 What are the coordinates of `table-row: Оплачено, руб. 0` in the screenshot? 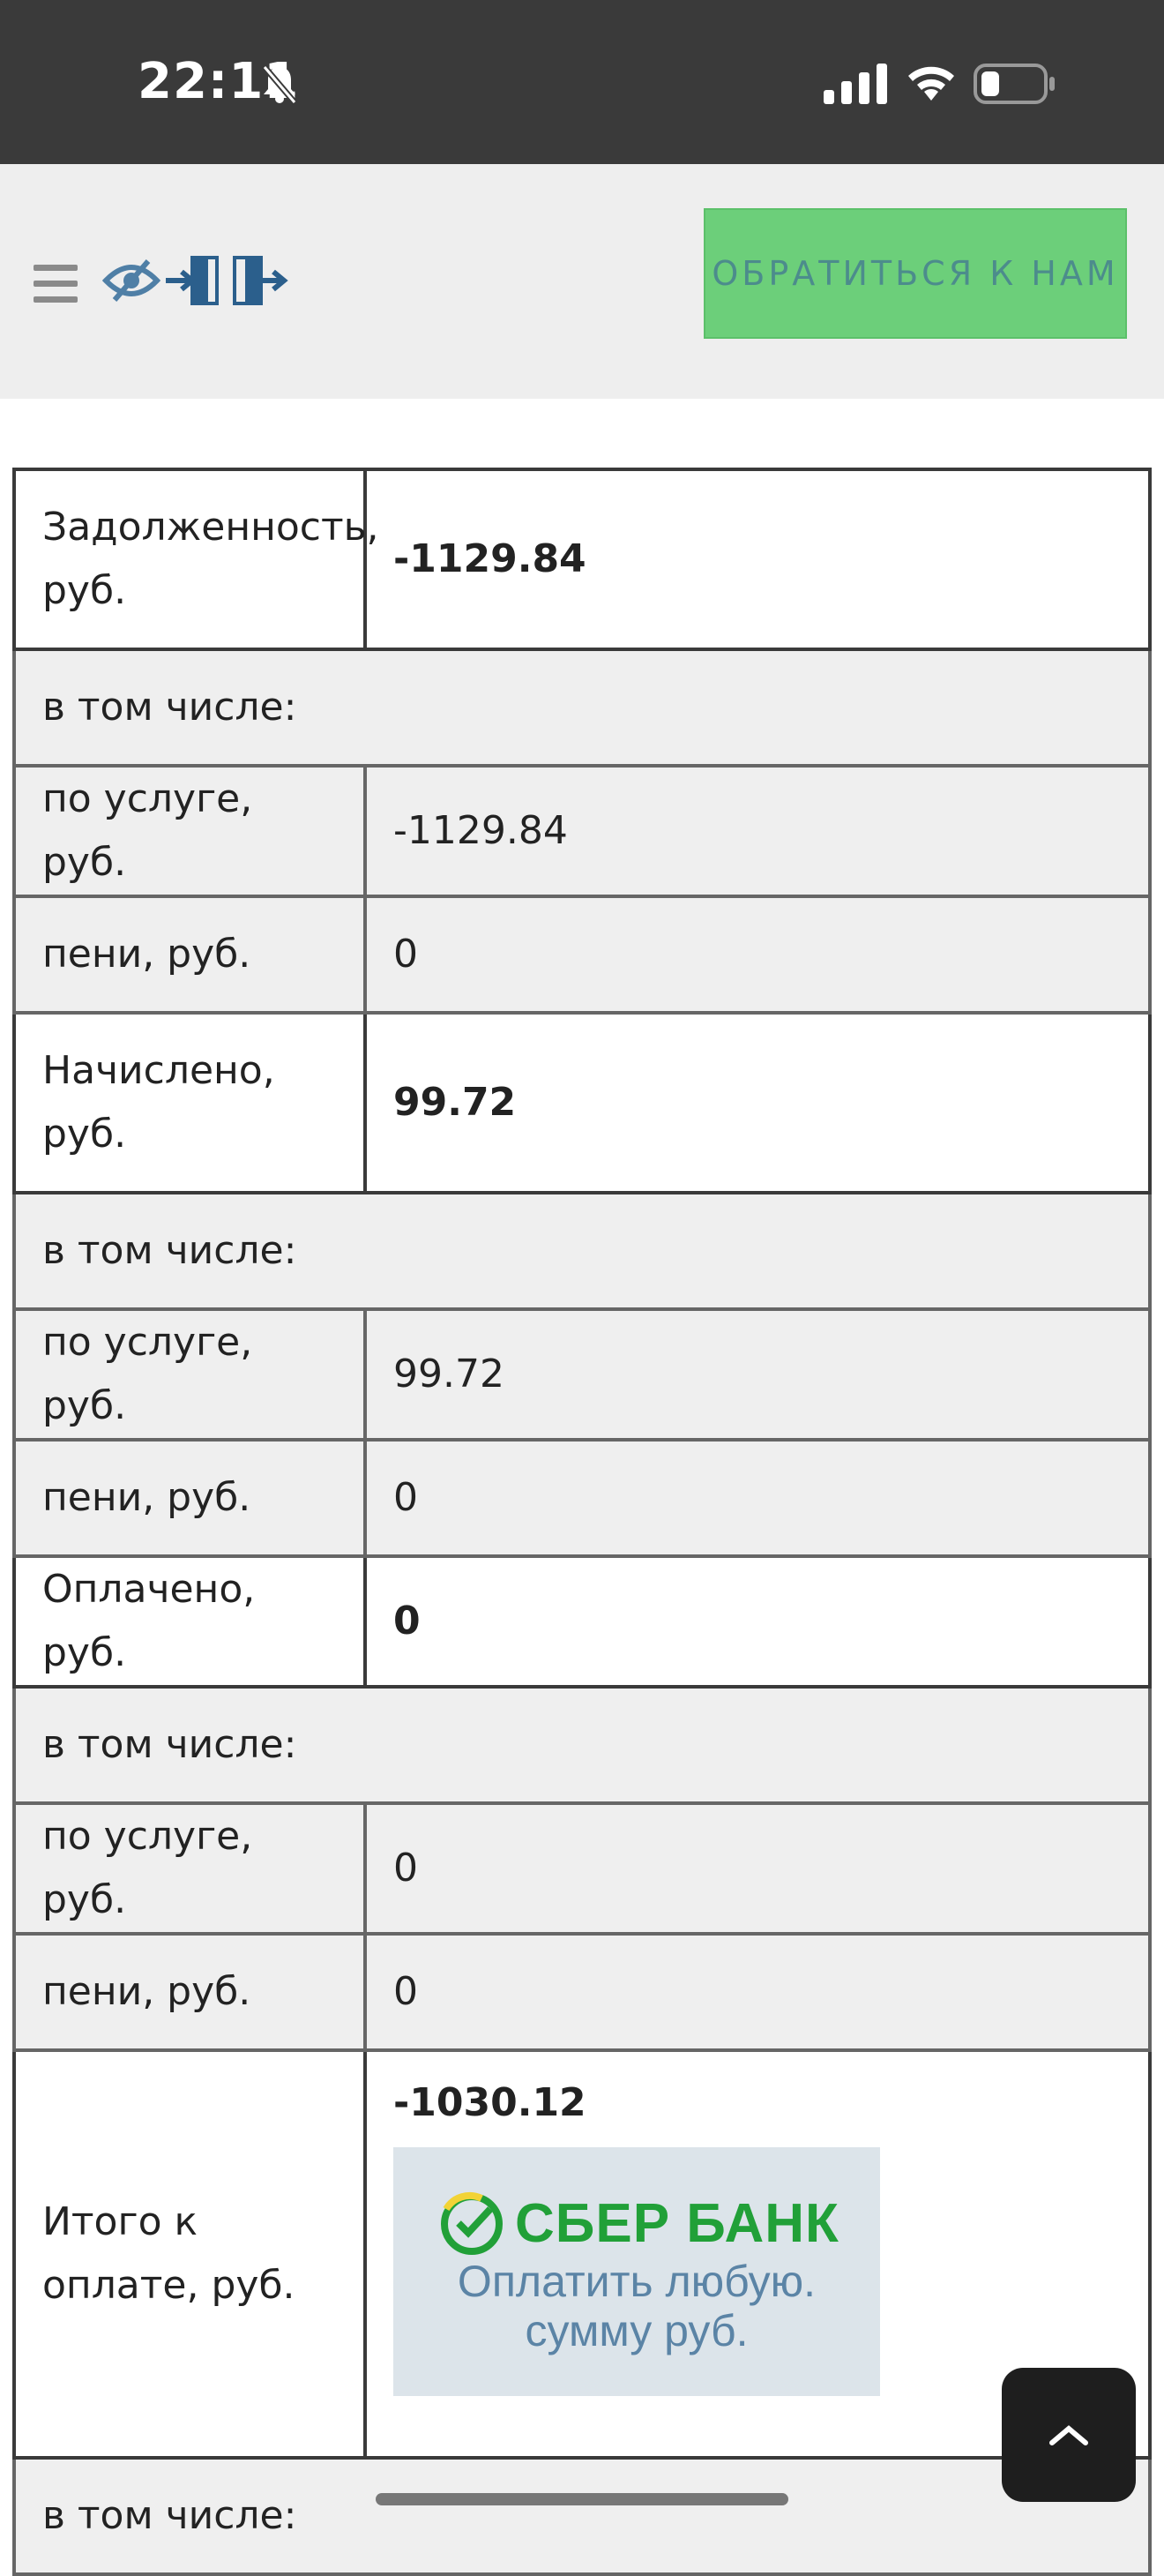 It's located at (582, 1622).